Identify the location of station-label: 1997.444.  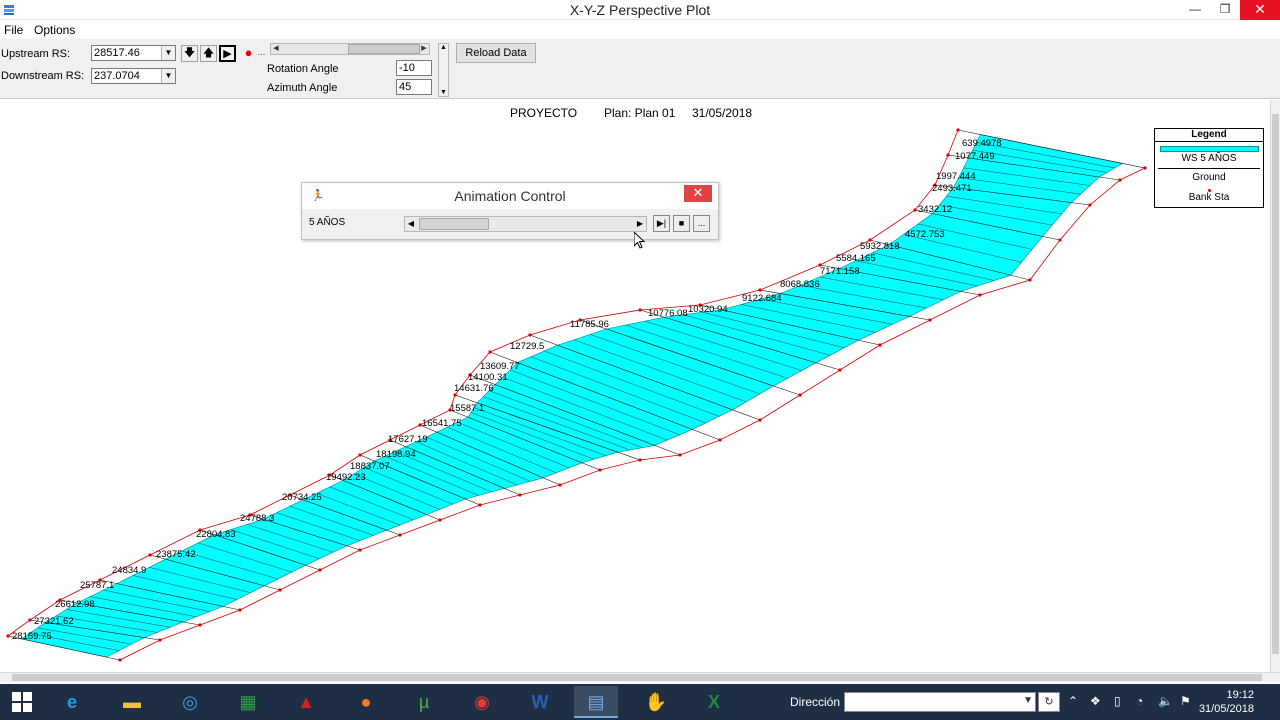
(956, 176).